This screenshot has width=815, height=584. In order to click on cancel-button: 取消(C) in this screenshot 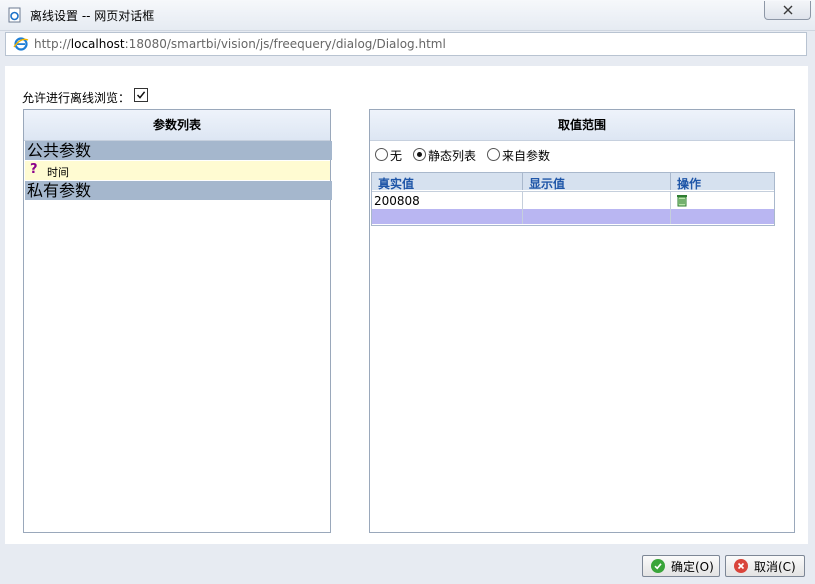, I will do `click(765, 566)`.